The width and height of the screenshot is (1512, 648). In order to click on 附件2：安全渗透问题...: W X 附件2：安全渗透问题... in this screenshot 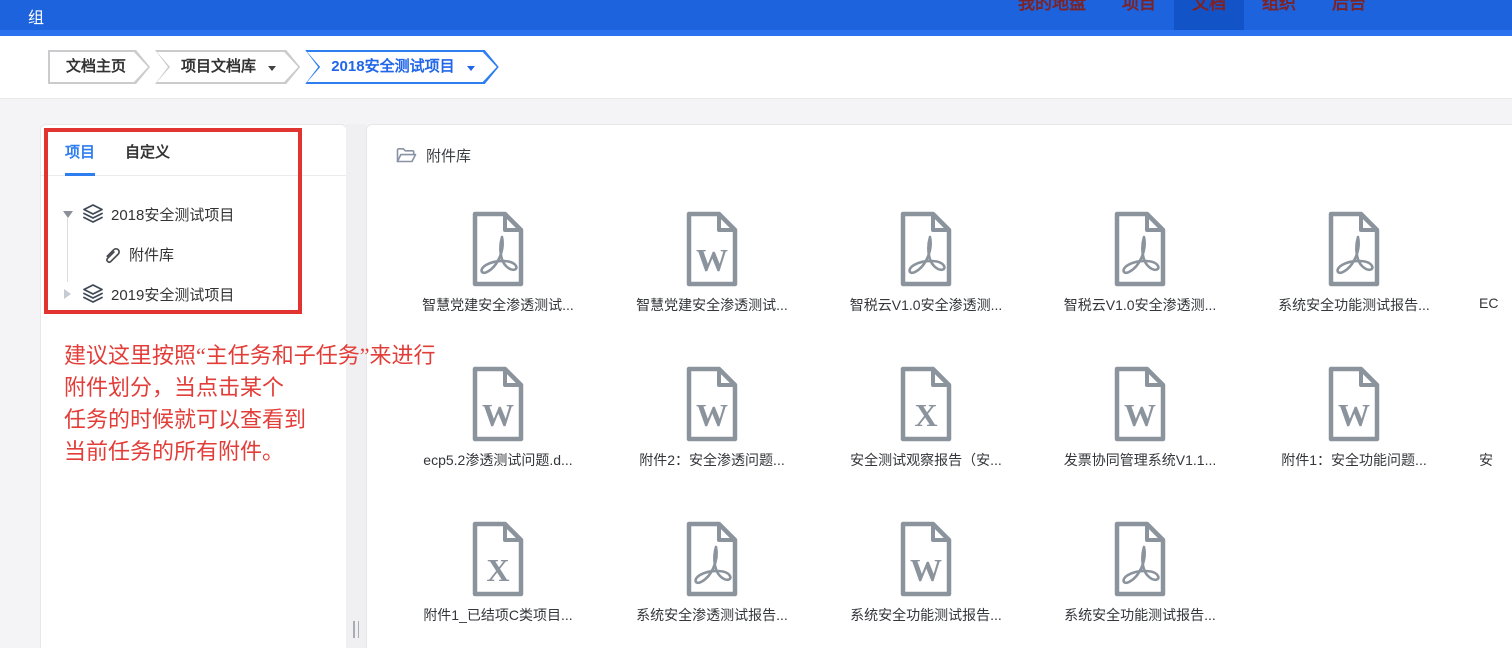, I will do `click(712, 419)`.